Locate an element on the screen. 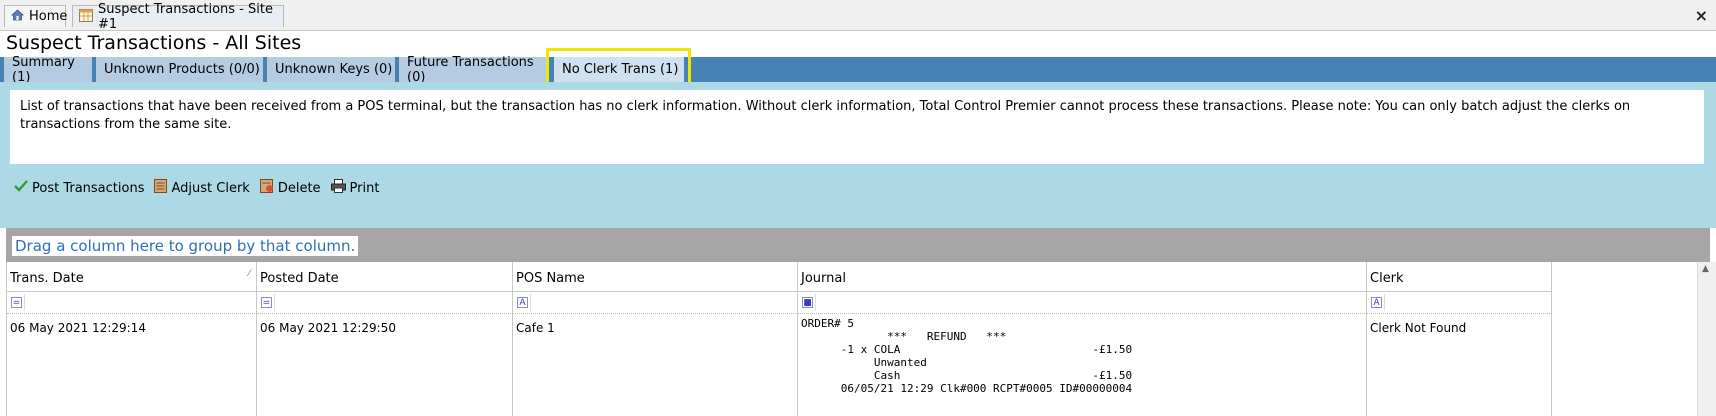 This screenshot has width=1716, height=416. grid-icon is located at coordinates (86, 16).